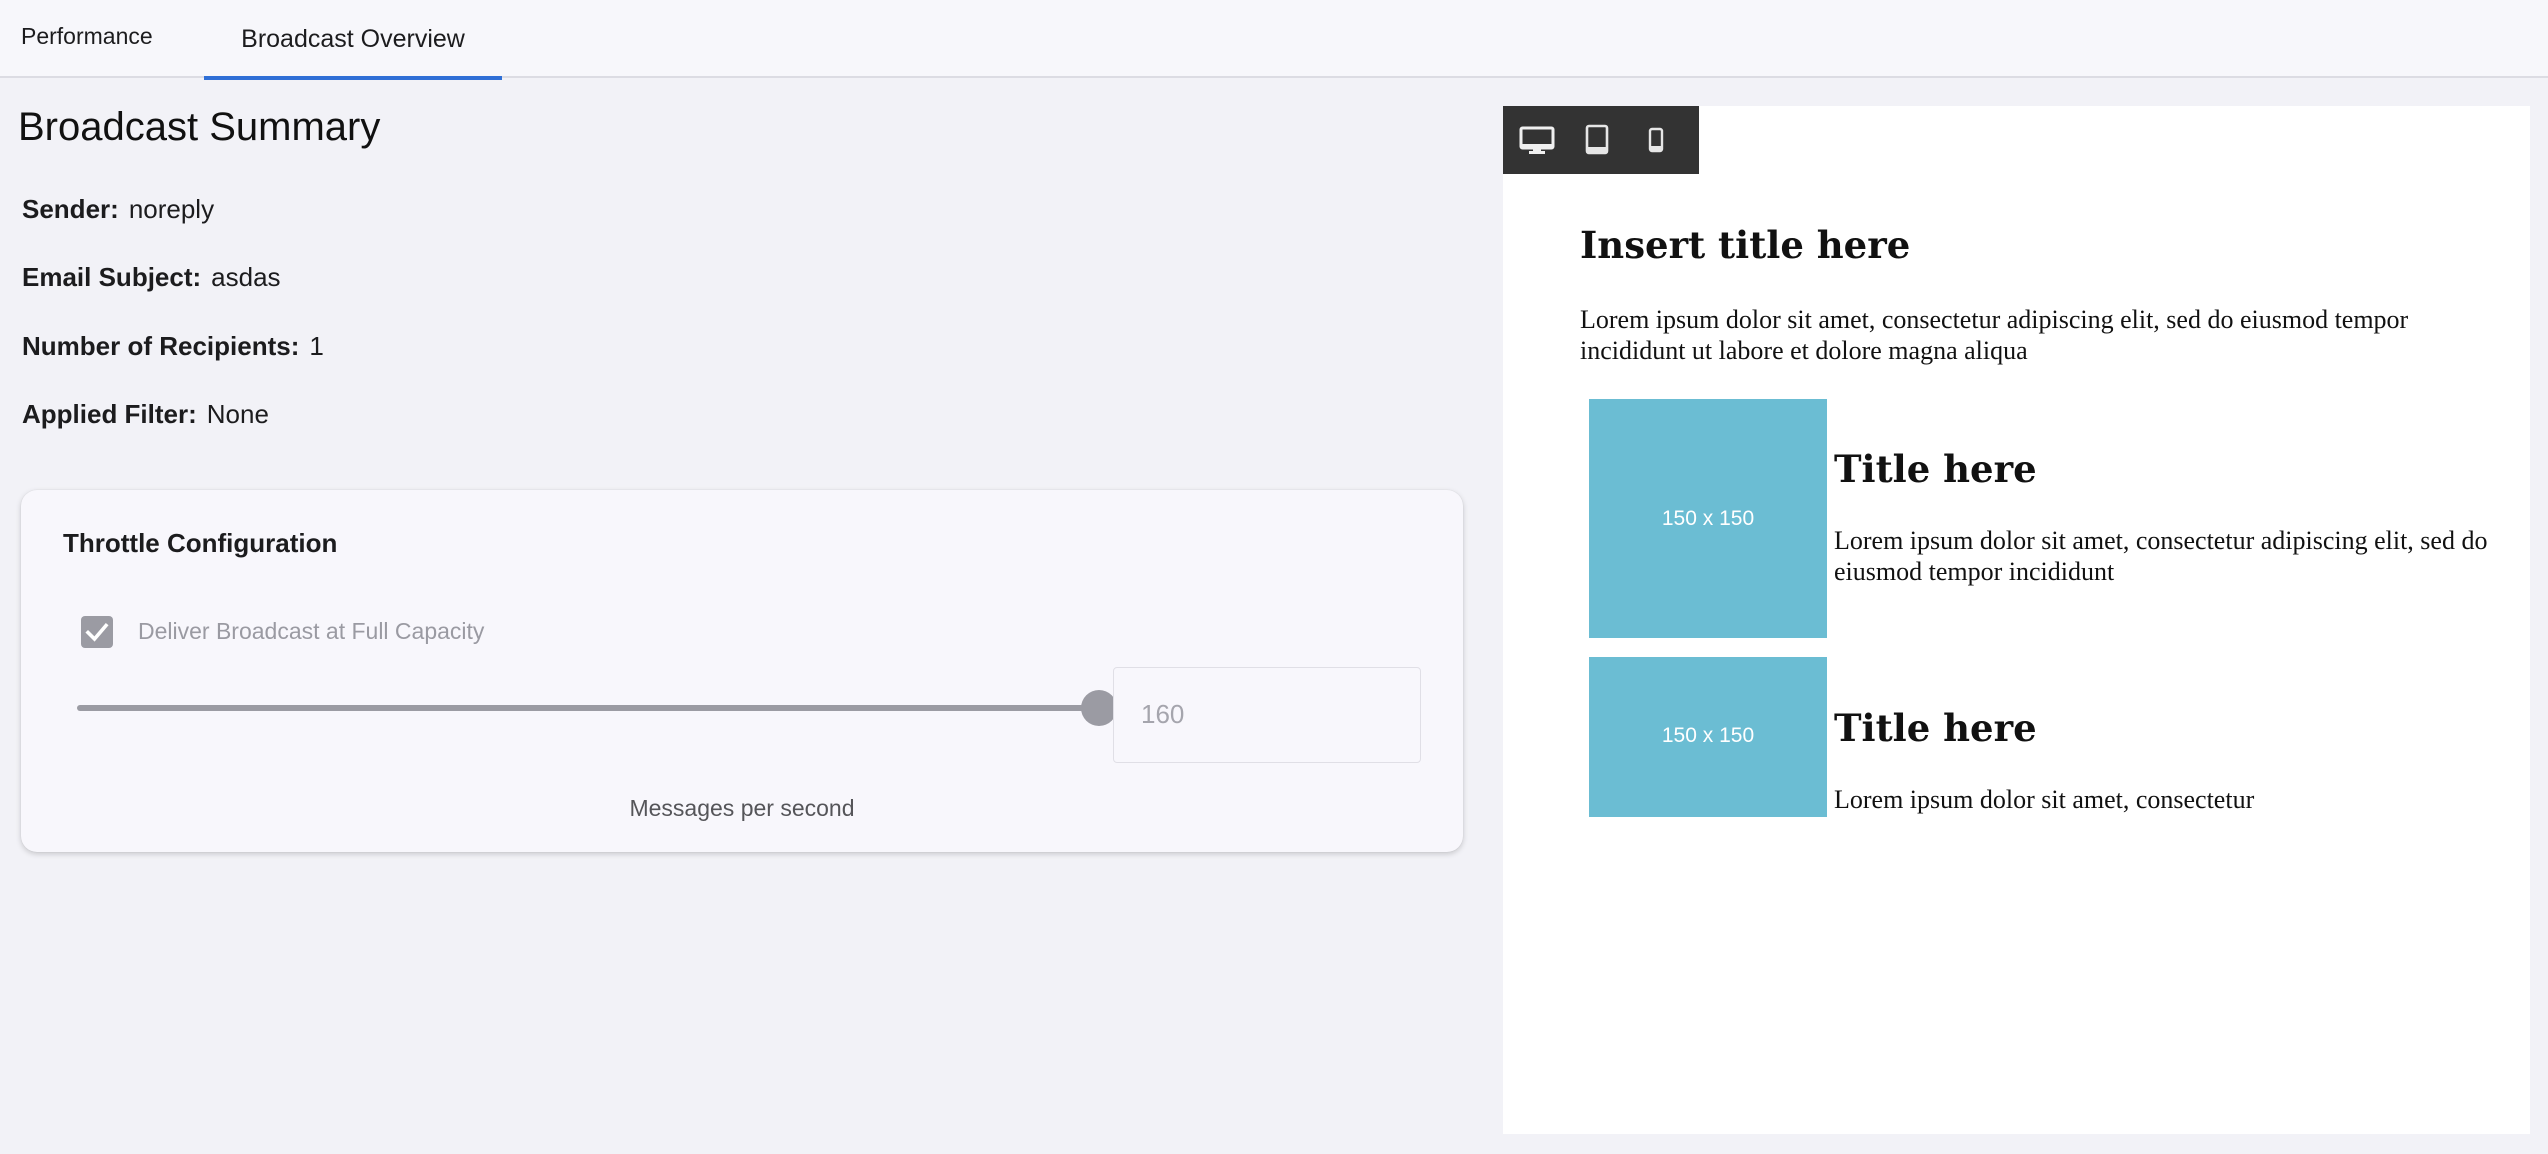 The width and height of the screenshot is (2548, 1154). I want to click on recipients-value: 1, so click(316, 346).